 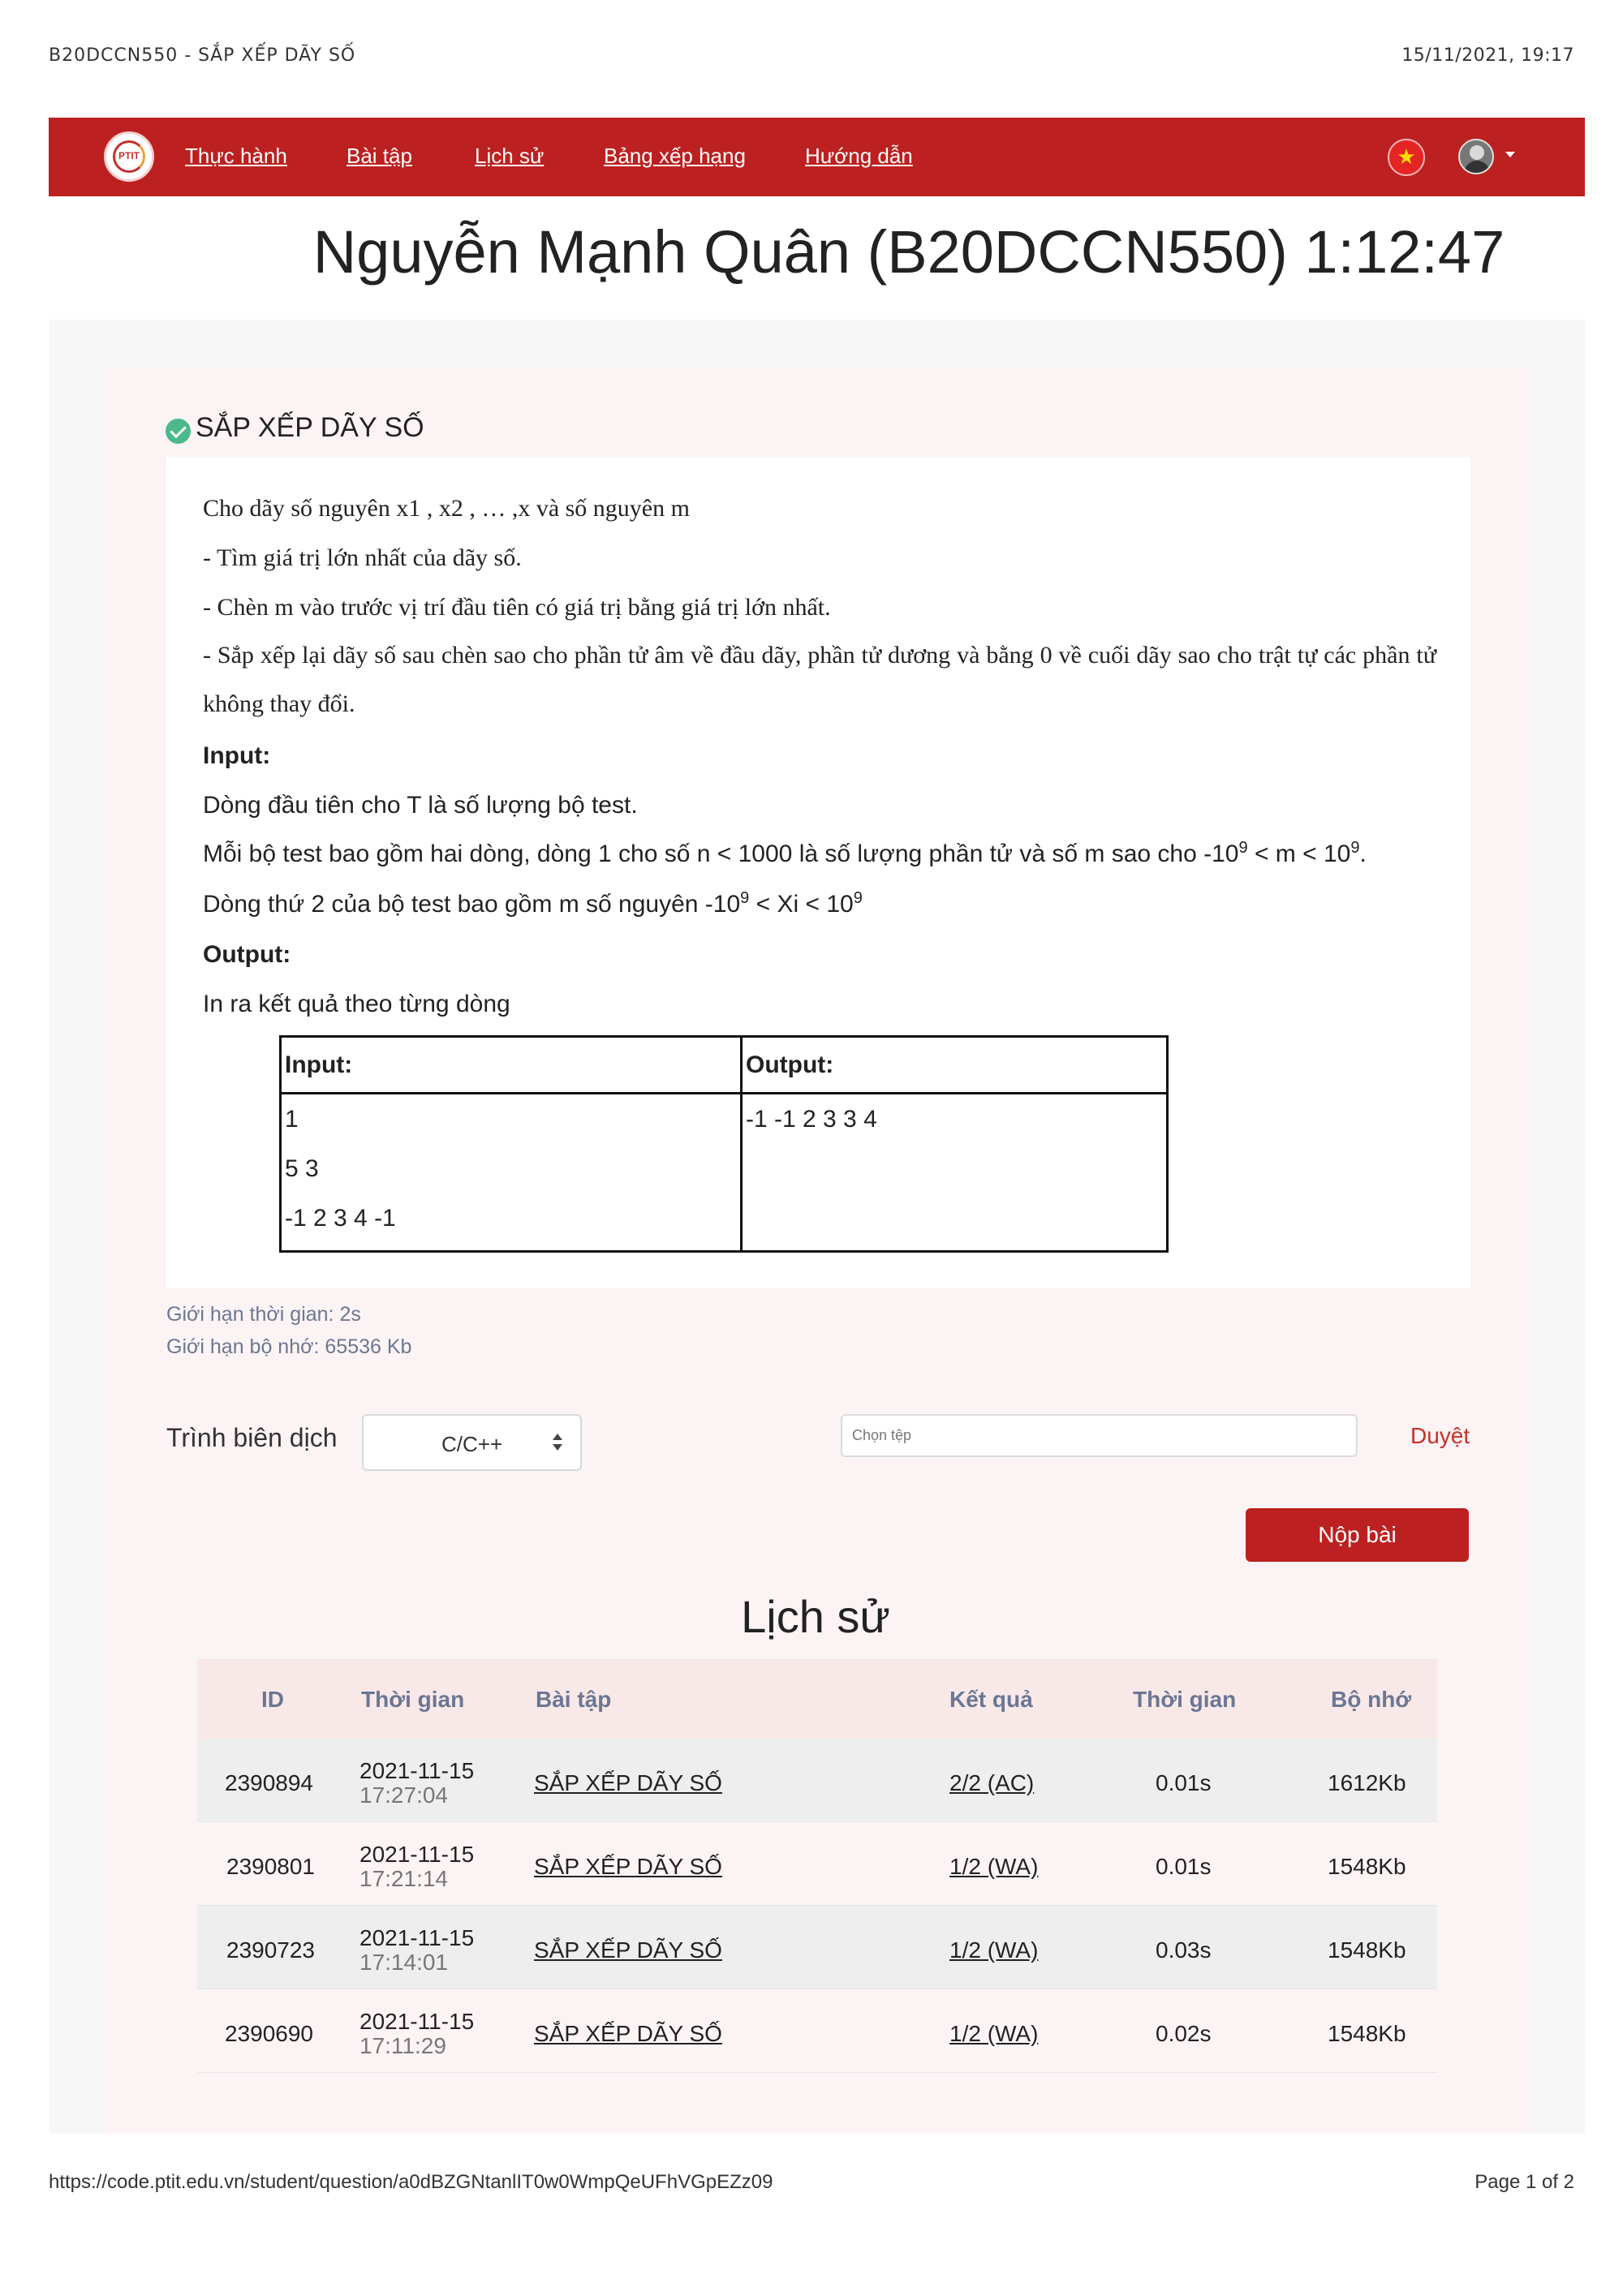 I want to click on nav-link-guide: Hướng dẫn, so click(x=859, y=156).